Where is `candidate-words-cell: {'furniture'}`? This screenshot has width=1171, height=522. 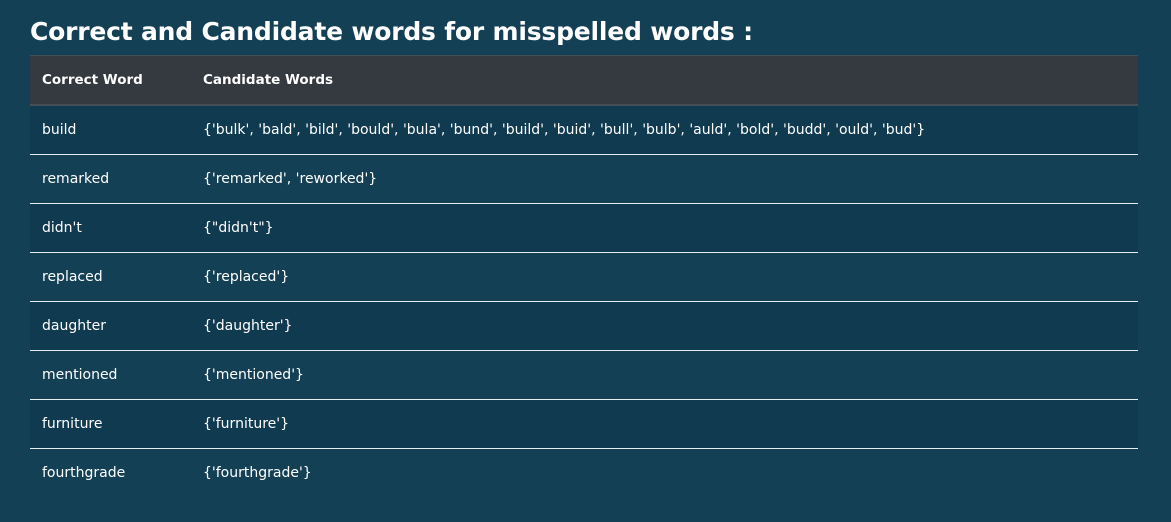 candidate-words-cell: {'furniture'} is located at coordinates (664, 424).